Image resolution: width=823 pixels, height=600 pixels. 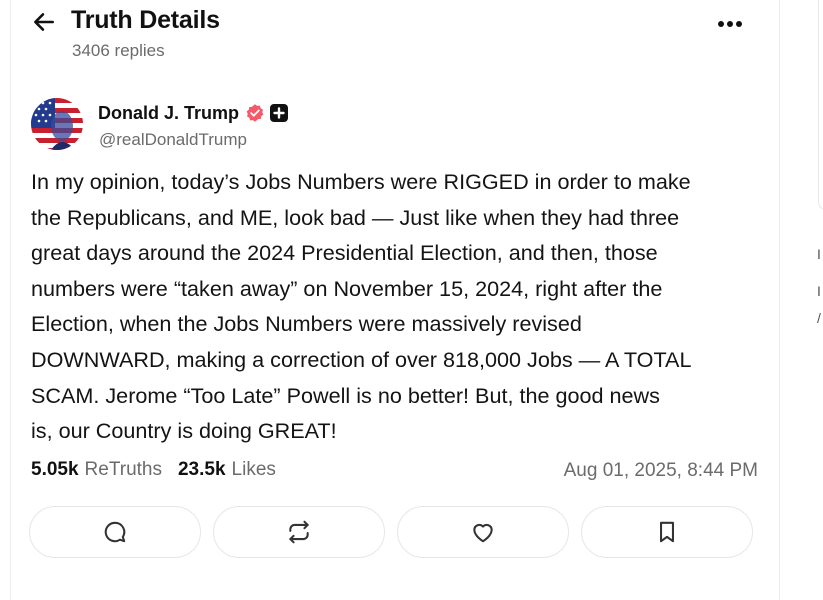 I want to click on verified-badge-icon, so click(x=255, y=113).